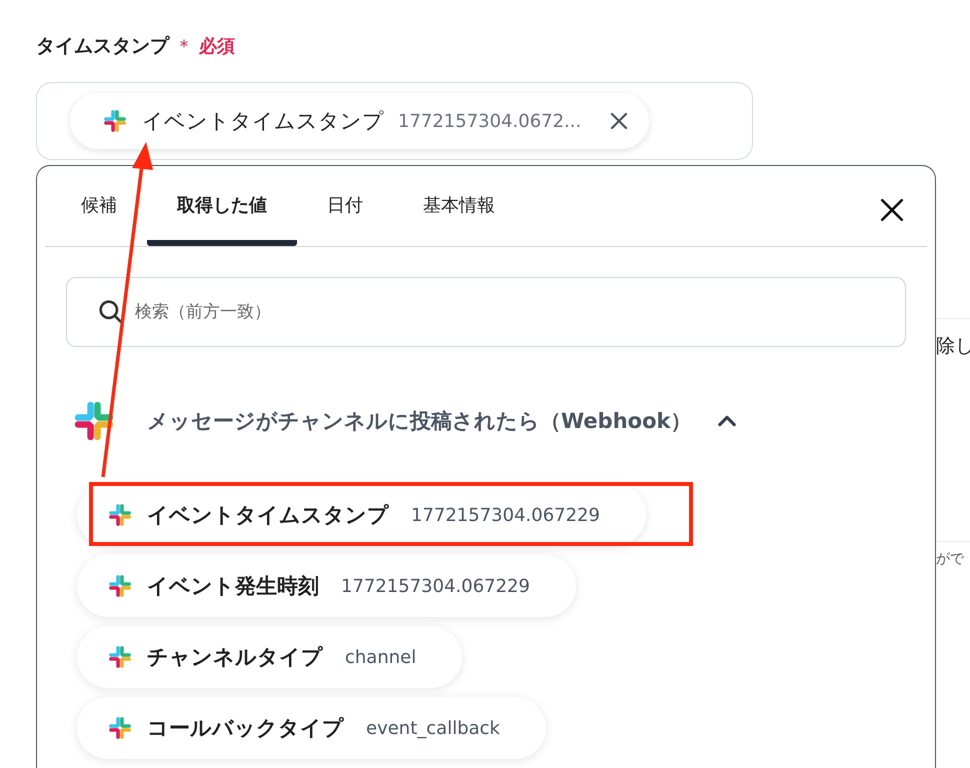 The image size is (970, 768). What do you see at coordinates (459, 206) in the screenshot?
I see `tab: 基本情報` at bounding box center [459, 206].